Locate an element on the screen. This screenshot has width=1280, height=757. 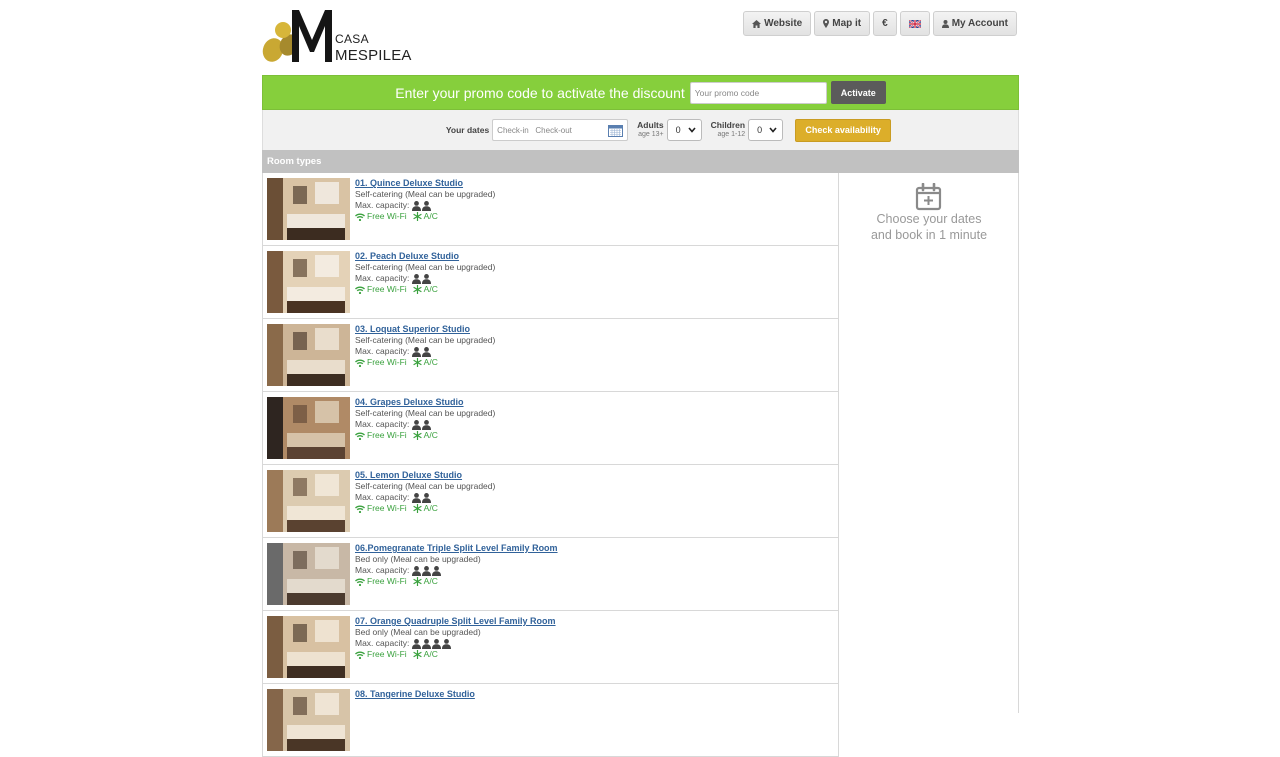
calendar-icon is located at coordinates (616, 130).